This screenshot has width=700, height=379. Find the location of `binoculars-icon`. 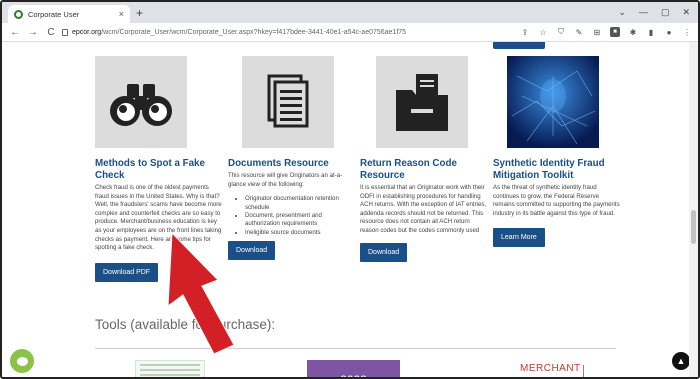

binoculars-icon is located at coordinates (141, 102).